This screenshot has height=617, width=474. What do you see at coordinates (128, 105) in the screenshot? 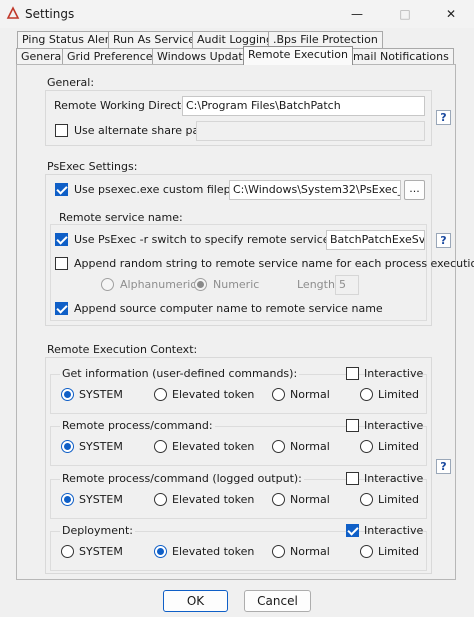
I see `remote-working-dir-label: Remote Working Directory:` at bounding box center [128, 105].